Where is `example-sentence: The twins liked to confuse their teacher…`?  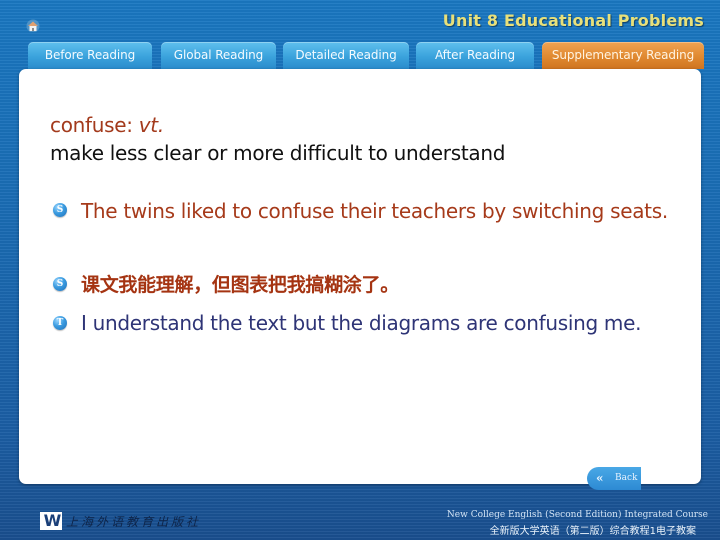 example-sentence: The twins liked to confuse their teacher… is located at coordinates (374, 211).